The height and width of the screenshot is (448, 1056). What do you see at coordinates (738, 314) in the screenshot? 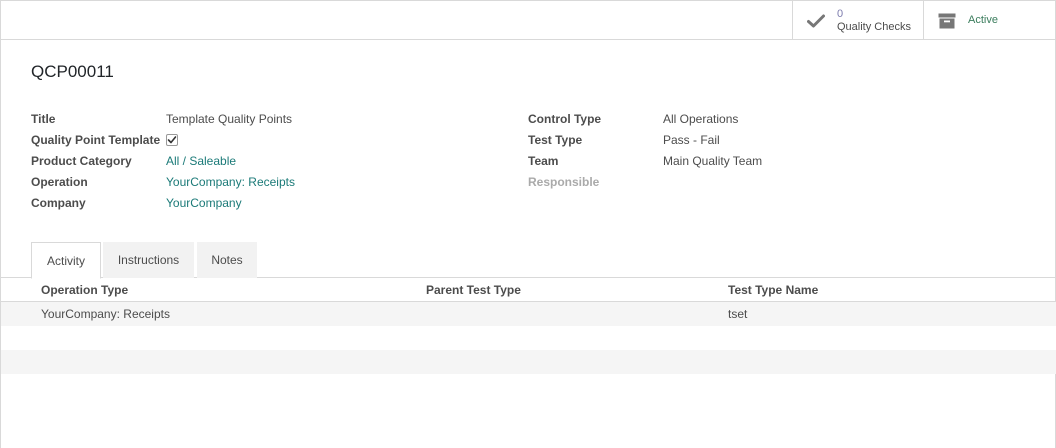
I see `cell-test-type-name: tset` at bounding box center [738, 314].